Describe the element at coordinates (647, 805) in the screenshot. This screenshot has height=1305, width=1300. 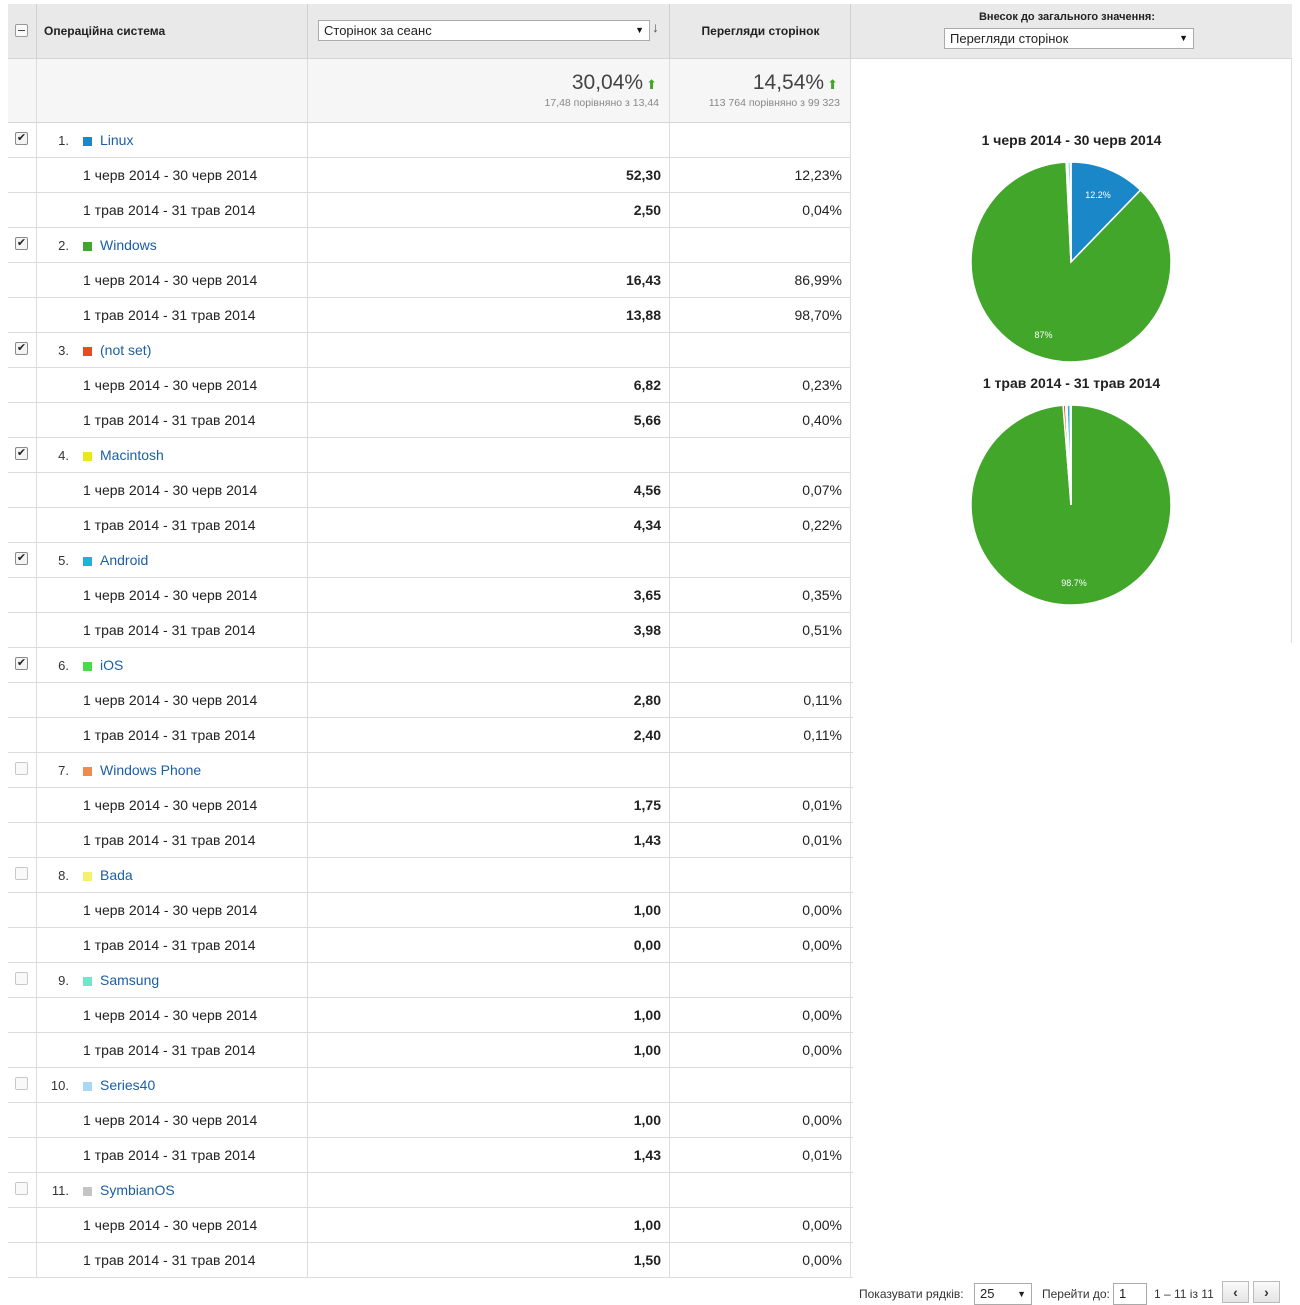
I see `pages-per-session-value: 1,75` at that location.